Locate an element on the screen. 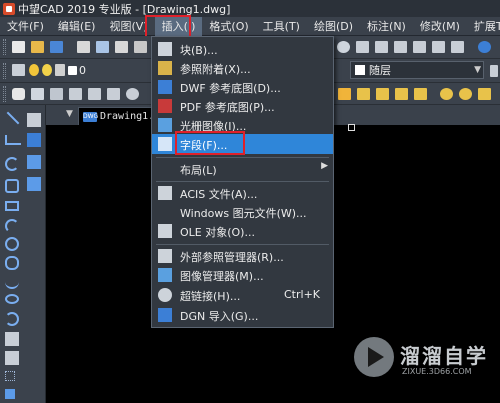 This screenshot has height=403, width=500. tool-palette-icon is located at coordinates (400, 47).